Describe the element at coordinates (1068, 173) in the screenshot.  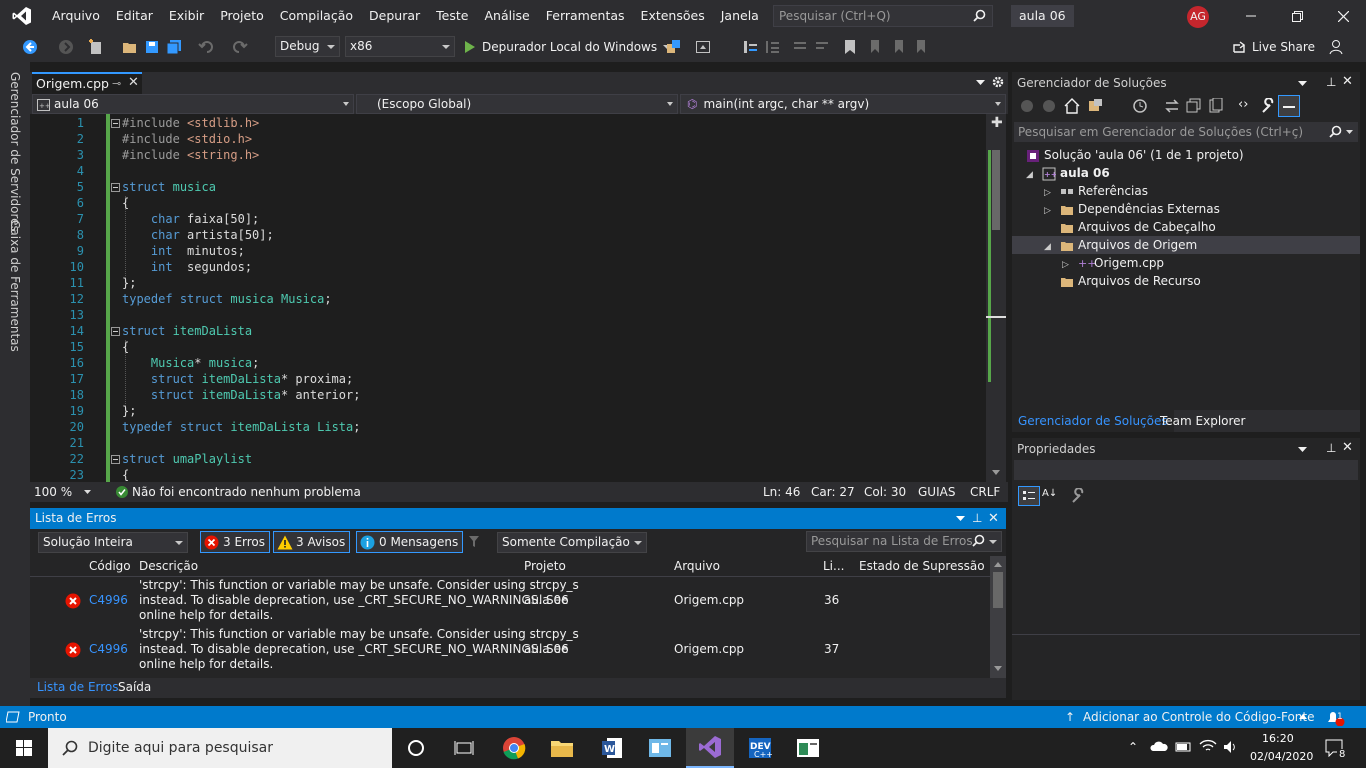
I see `tree-item-project: ◢ ++ aula 06` at that location.